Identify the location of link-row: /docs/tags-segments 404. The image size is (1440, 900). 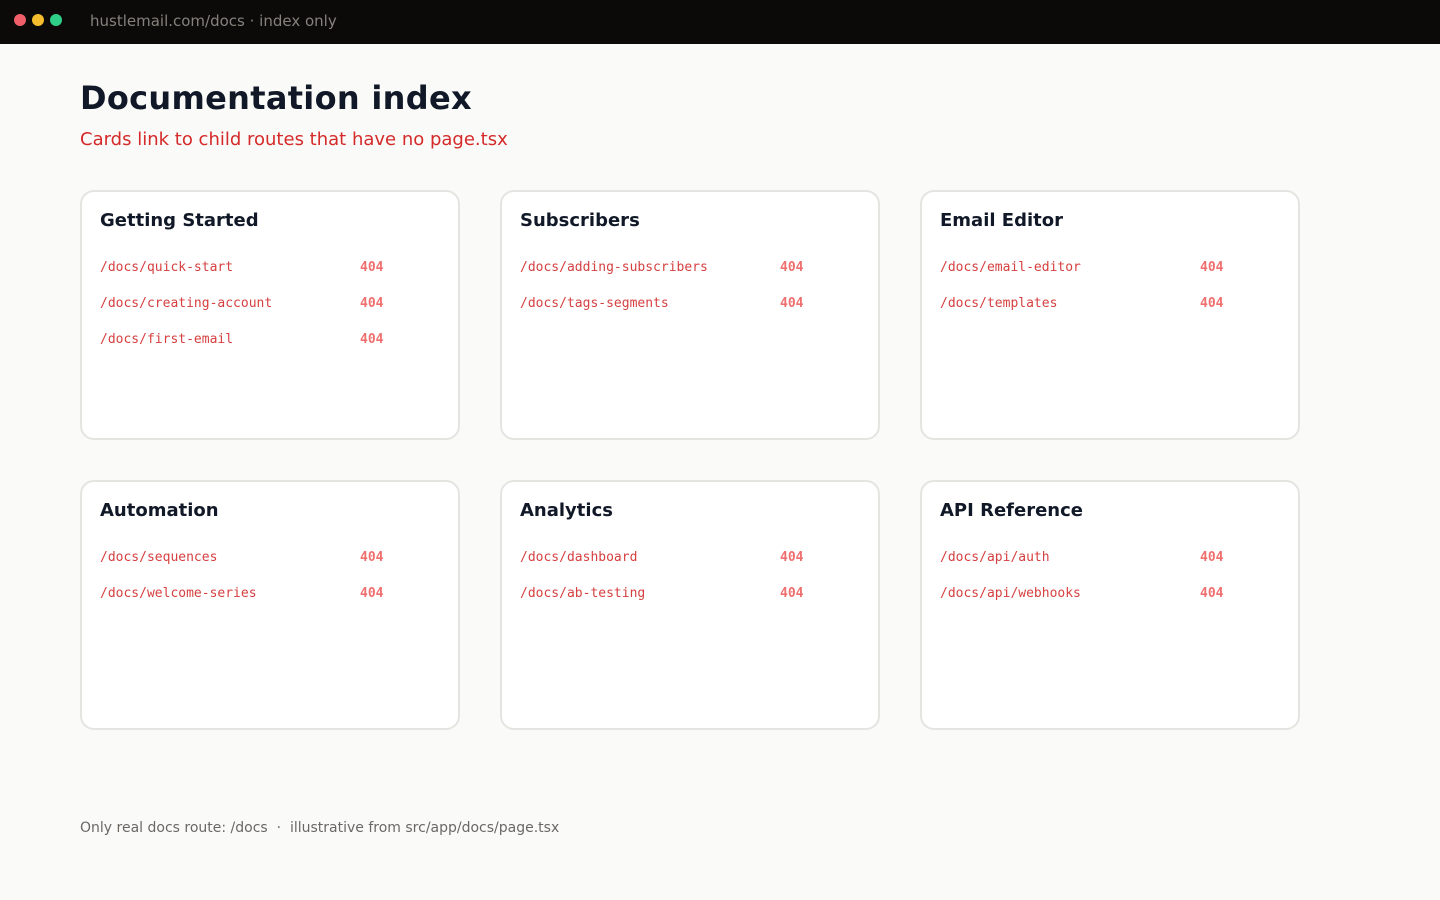
(690, 314).